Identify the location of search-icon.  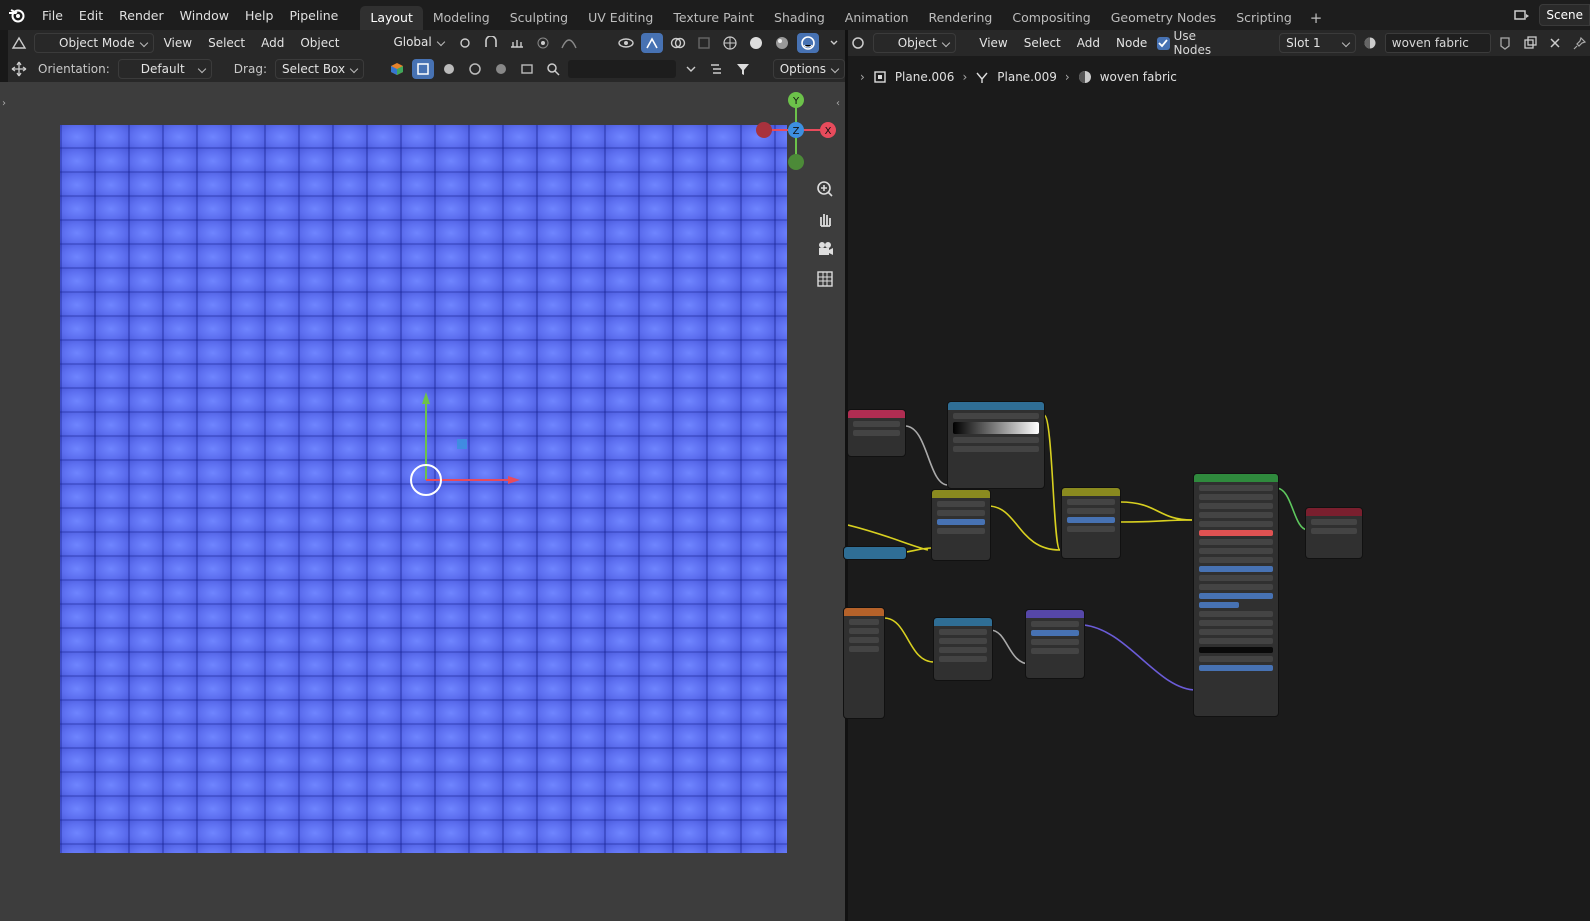
(553, 69).